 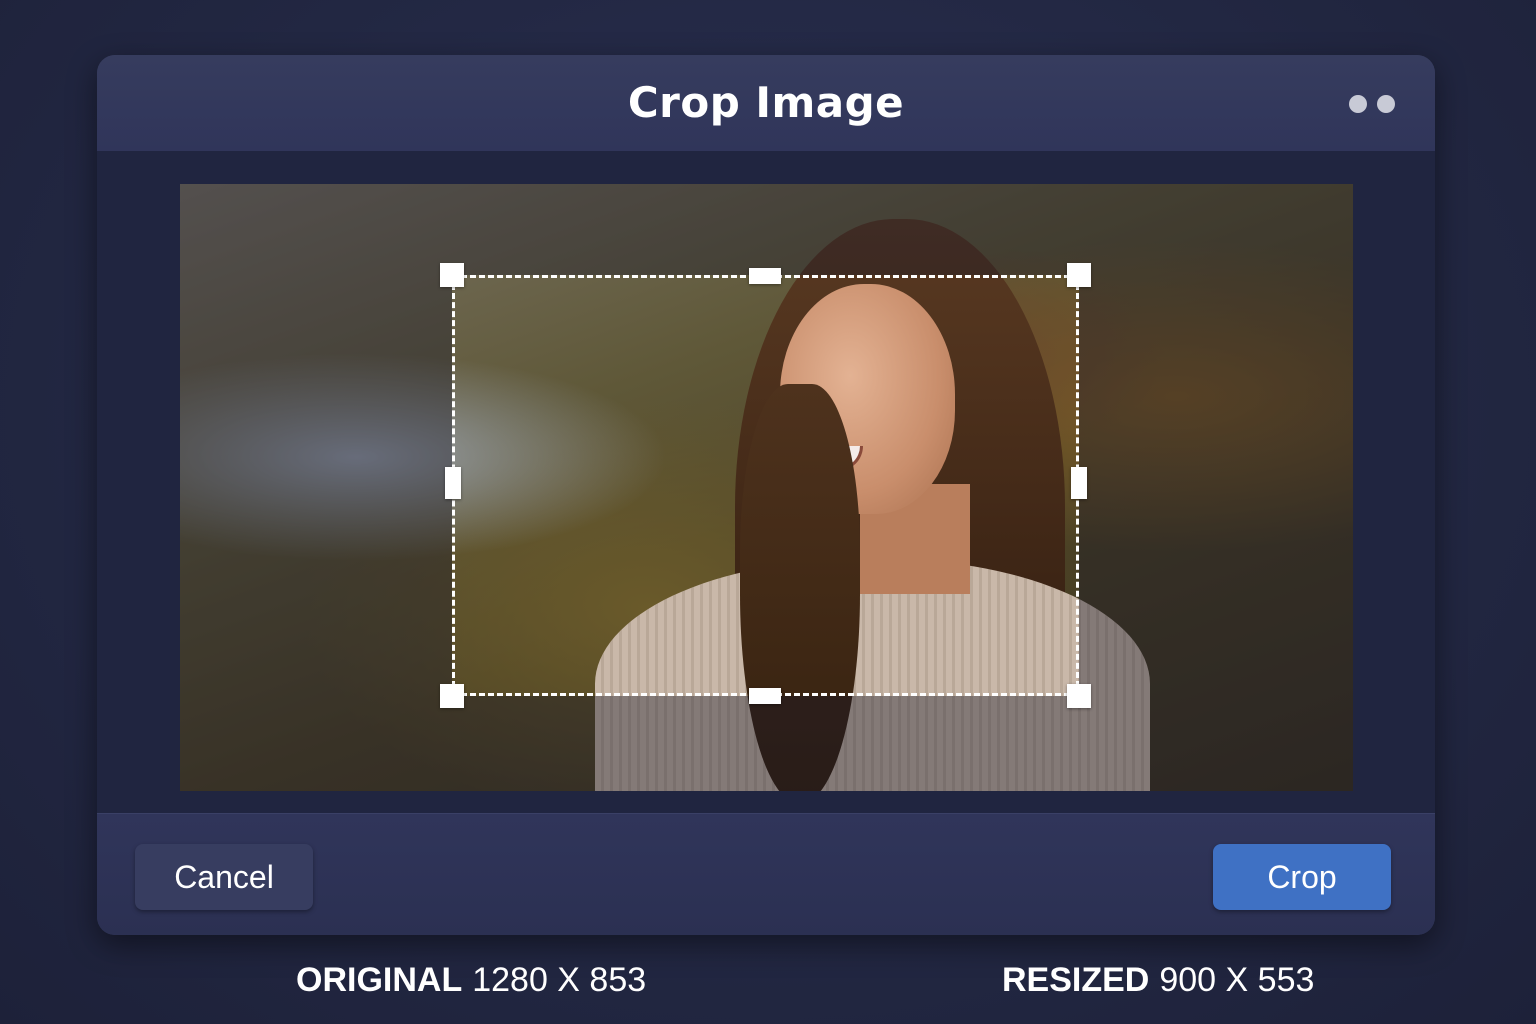 What do you see at coordinates (224, 877) in the screenshot?
I see `cancel-button: Cancel` at bounding box center [224, 877].